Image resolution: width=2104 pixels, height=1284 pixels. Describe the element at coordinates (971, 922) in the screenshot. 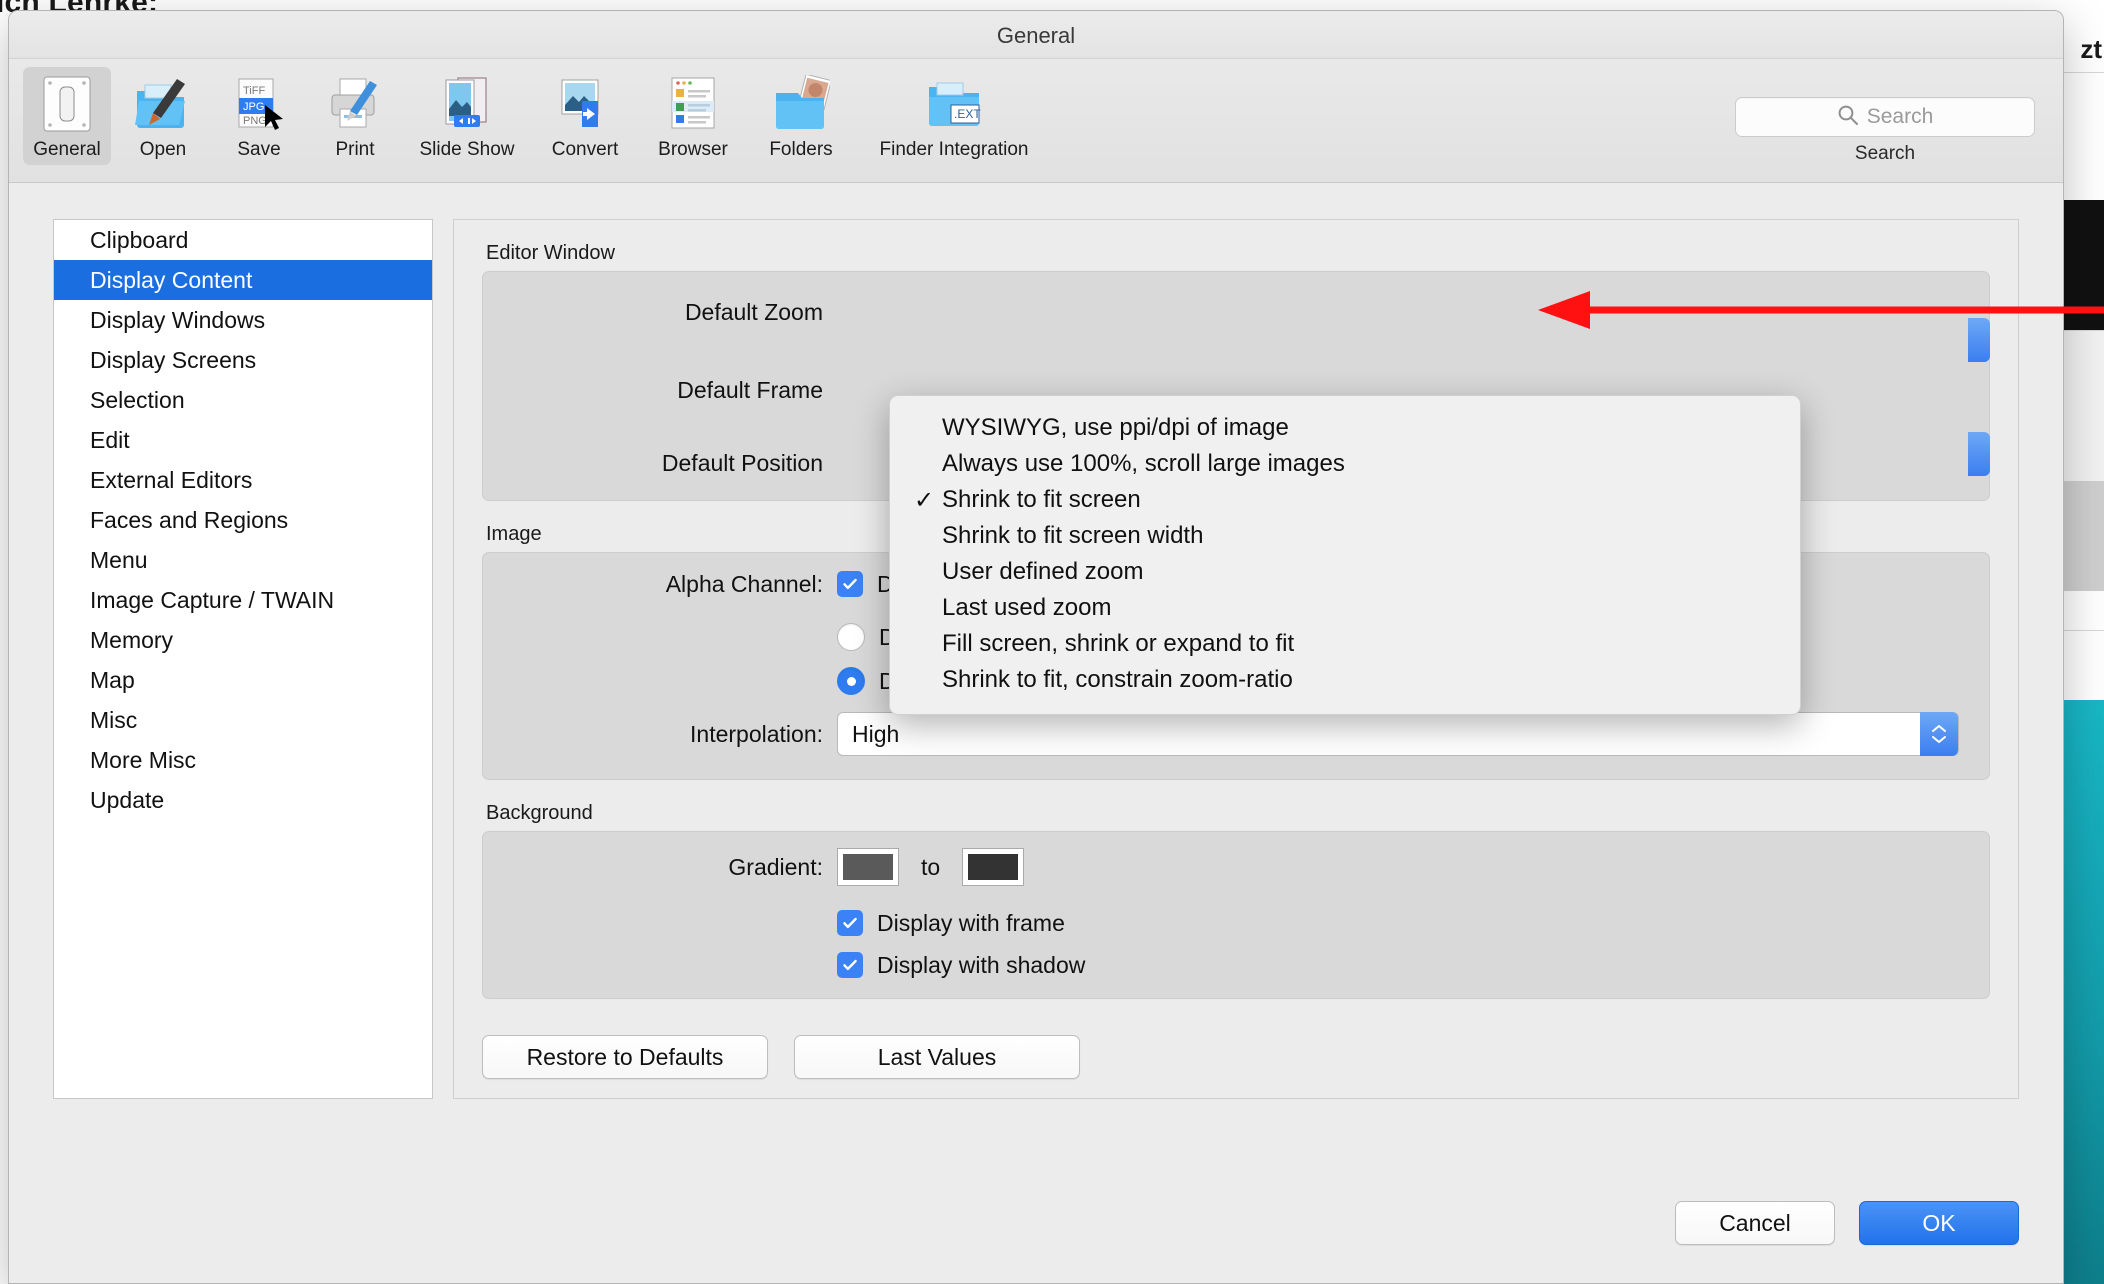

I see `display-with-frame-label: Display with frame` at that location.